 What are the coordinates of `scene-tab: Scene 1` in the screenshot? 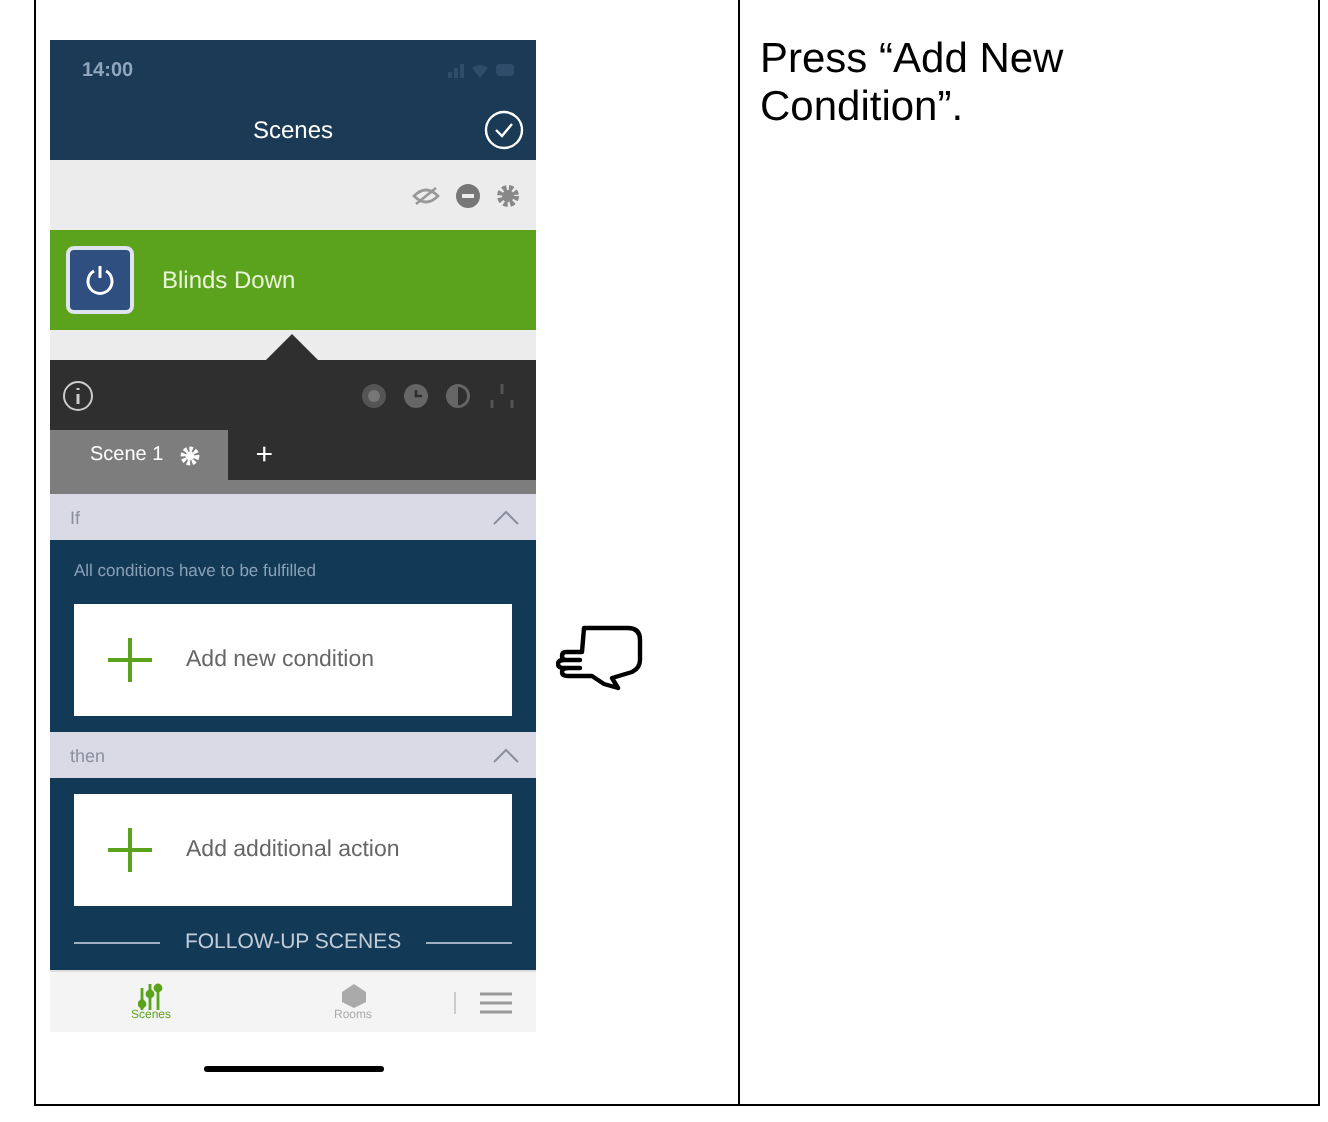 It's located at (139, 455).